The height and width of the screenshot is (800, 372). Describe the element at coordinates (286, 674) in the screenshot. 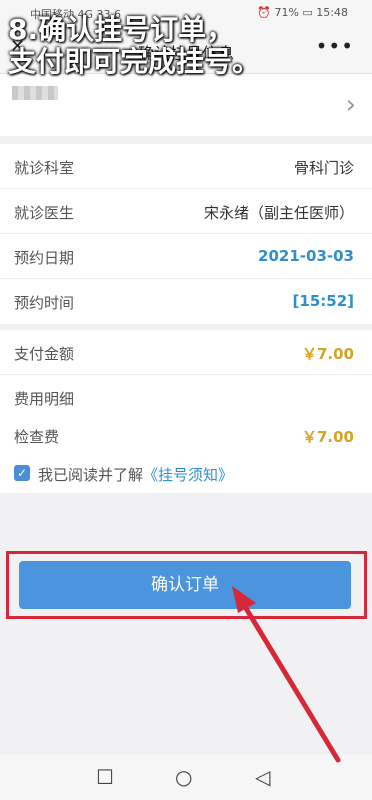

I see `pointer-arrow` at that location.